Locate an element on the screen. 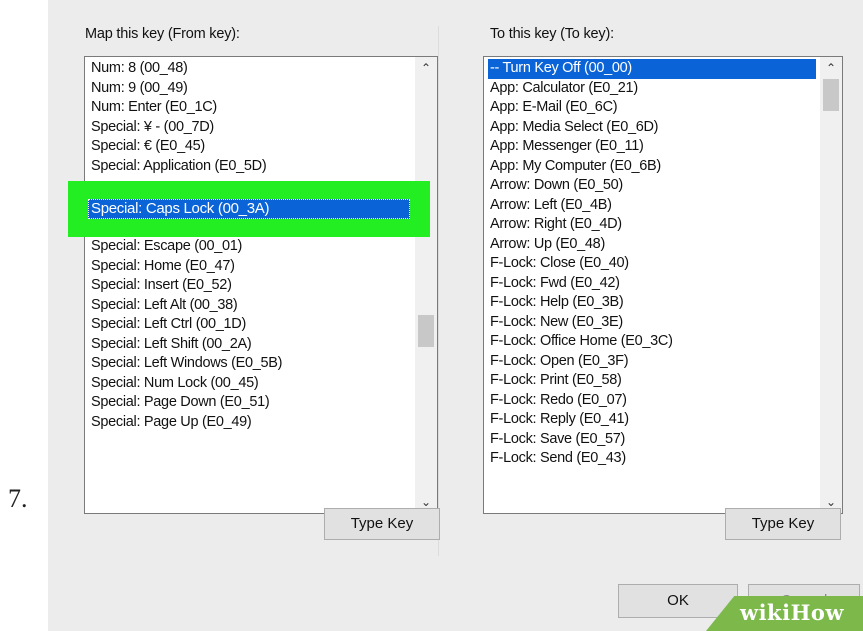 The width and height of the screenshot is (863, 631). ok-button: OK is located at coordinates (678, 601).